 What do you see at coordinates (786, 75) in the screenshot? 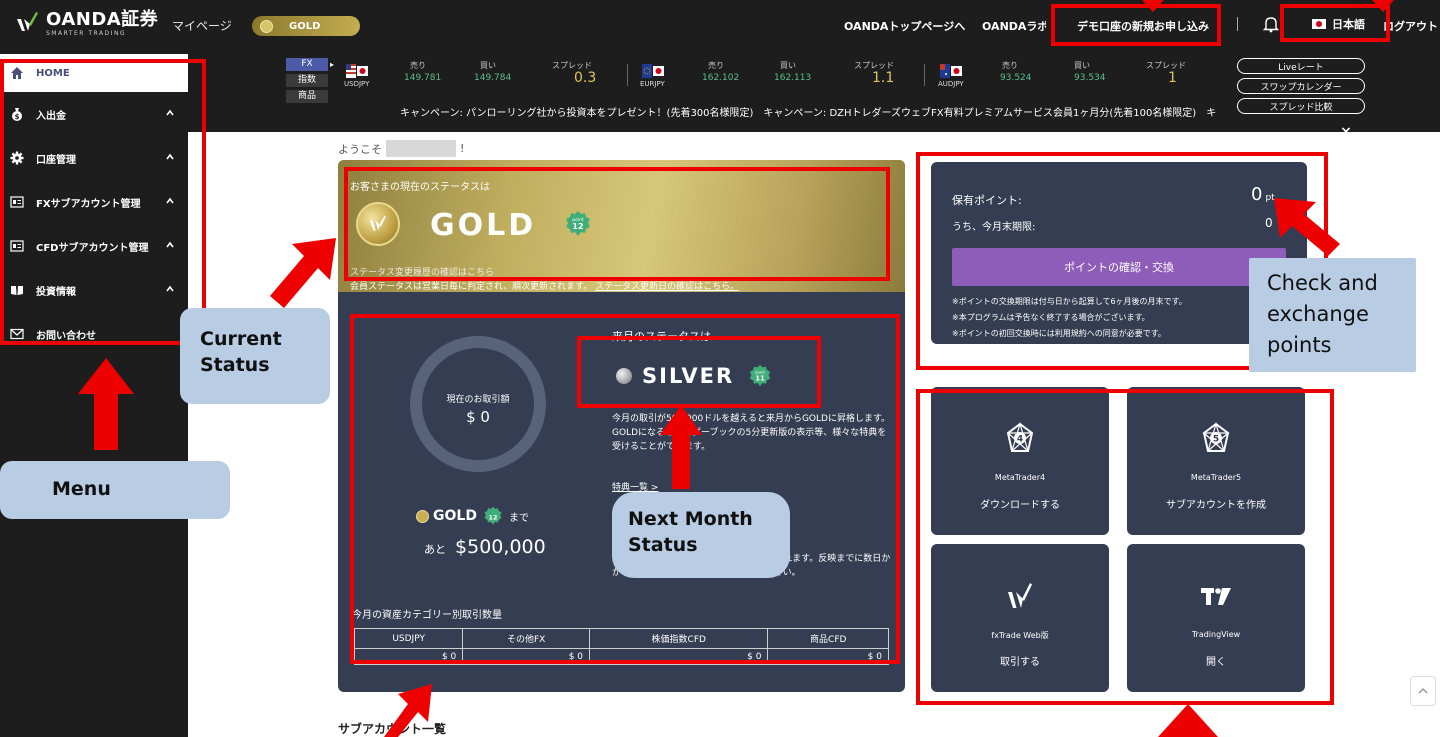
I see `rate-eurjpy: EURJPY 売り 162.102 買い 162.113 スプレッド 1.1` at bounding box center [786, 75].